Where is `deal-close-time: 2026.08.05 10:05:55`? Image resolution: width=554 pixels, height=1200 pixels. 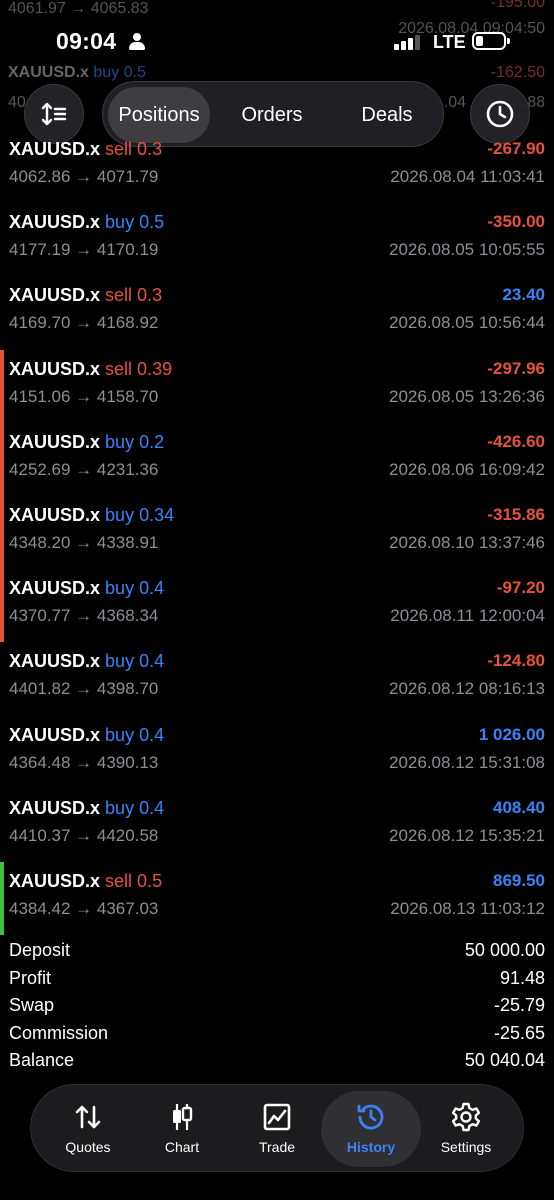
deal-close-time: 2026.08.05 10:05:55 is located at coordinates (467, 250).